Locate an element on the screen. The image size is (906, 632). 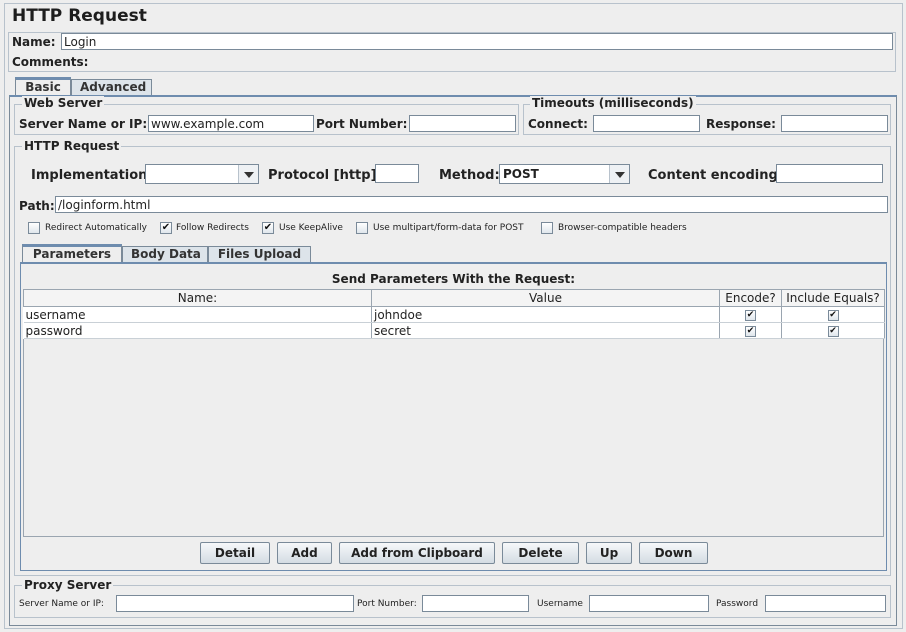
protocol-input is located at coordinates (397, 173).